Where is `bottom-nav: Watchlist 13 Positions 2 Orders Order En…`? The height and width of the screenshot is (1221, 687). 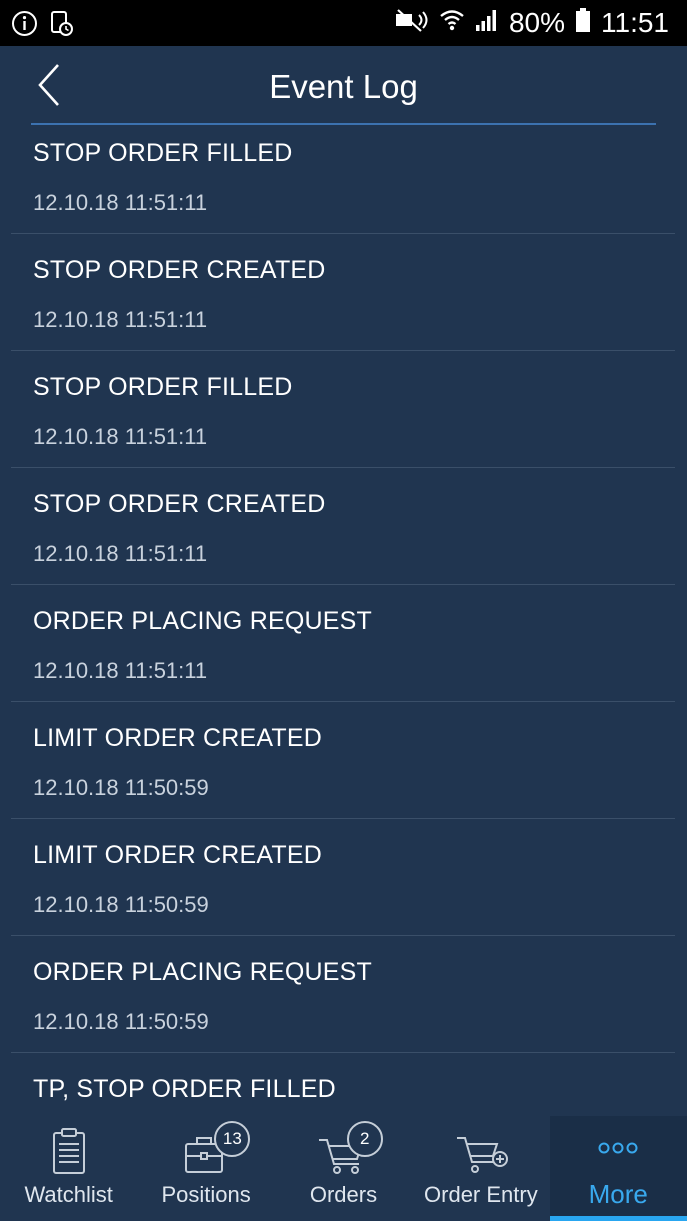 bottom-nav: Watchlist 13 Positions 2 Orders Order En… is located at coordinates (343, 1168).